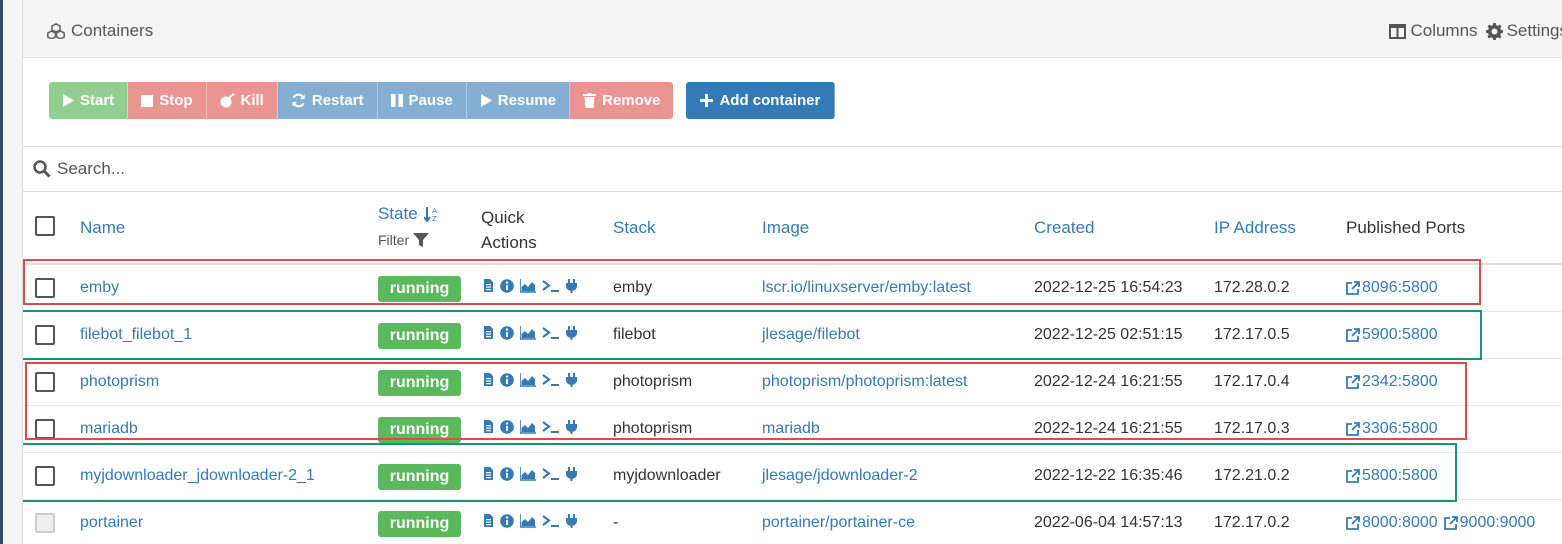 This screenshot has height=544, width=1562. I want to click on image-link: lscr.io/linuxserver/emby:latest, so click(866, 288).